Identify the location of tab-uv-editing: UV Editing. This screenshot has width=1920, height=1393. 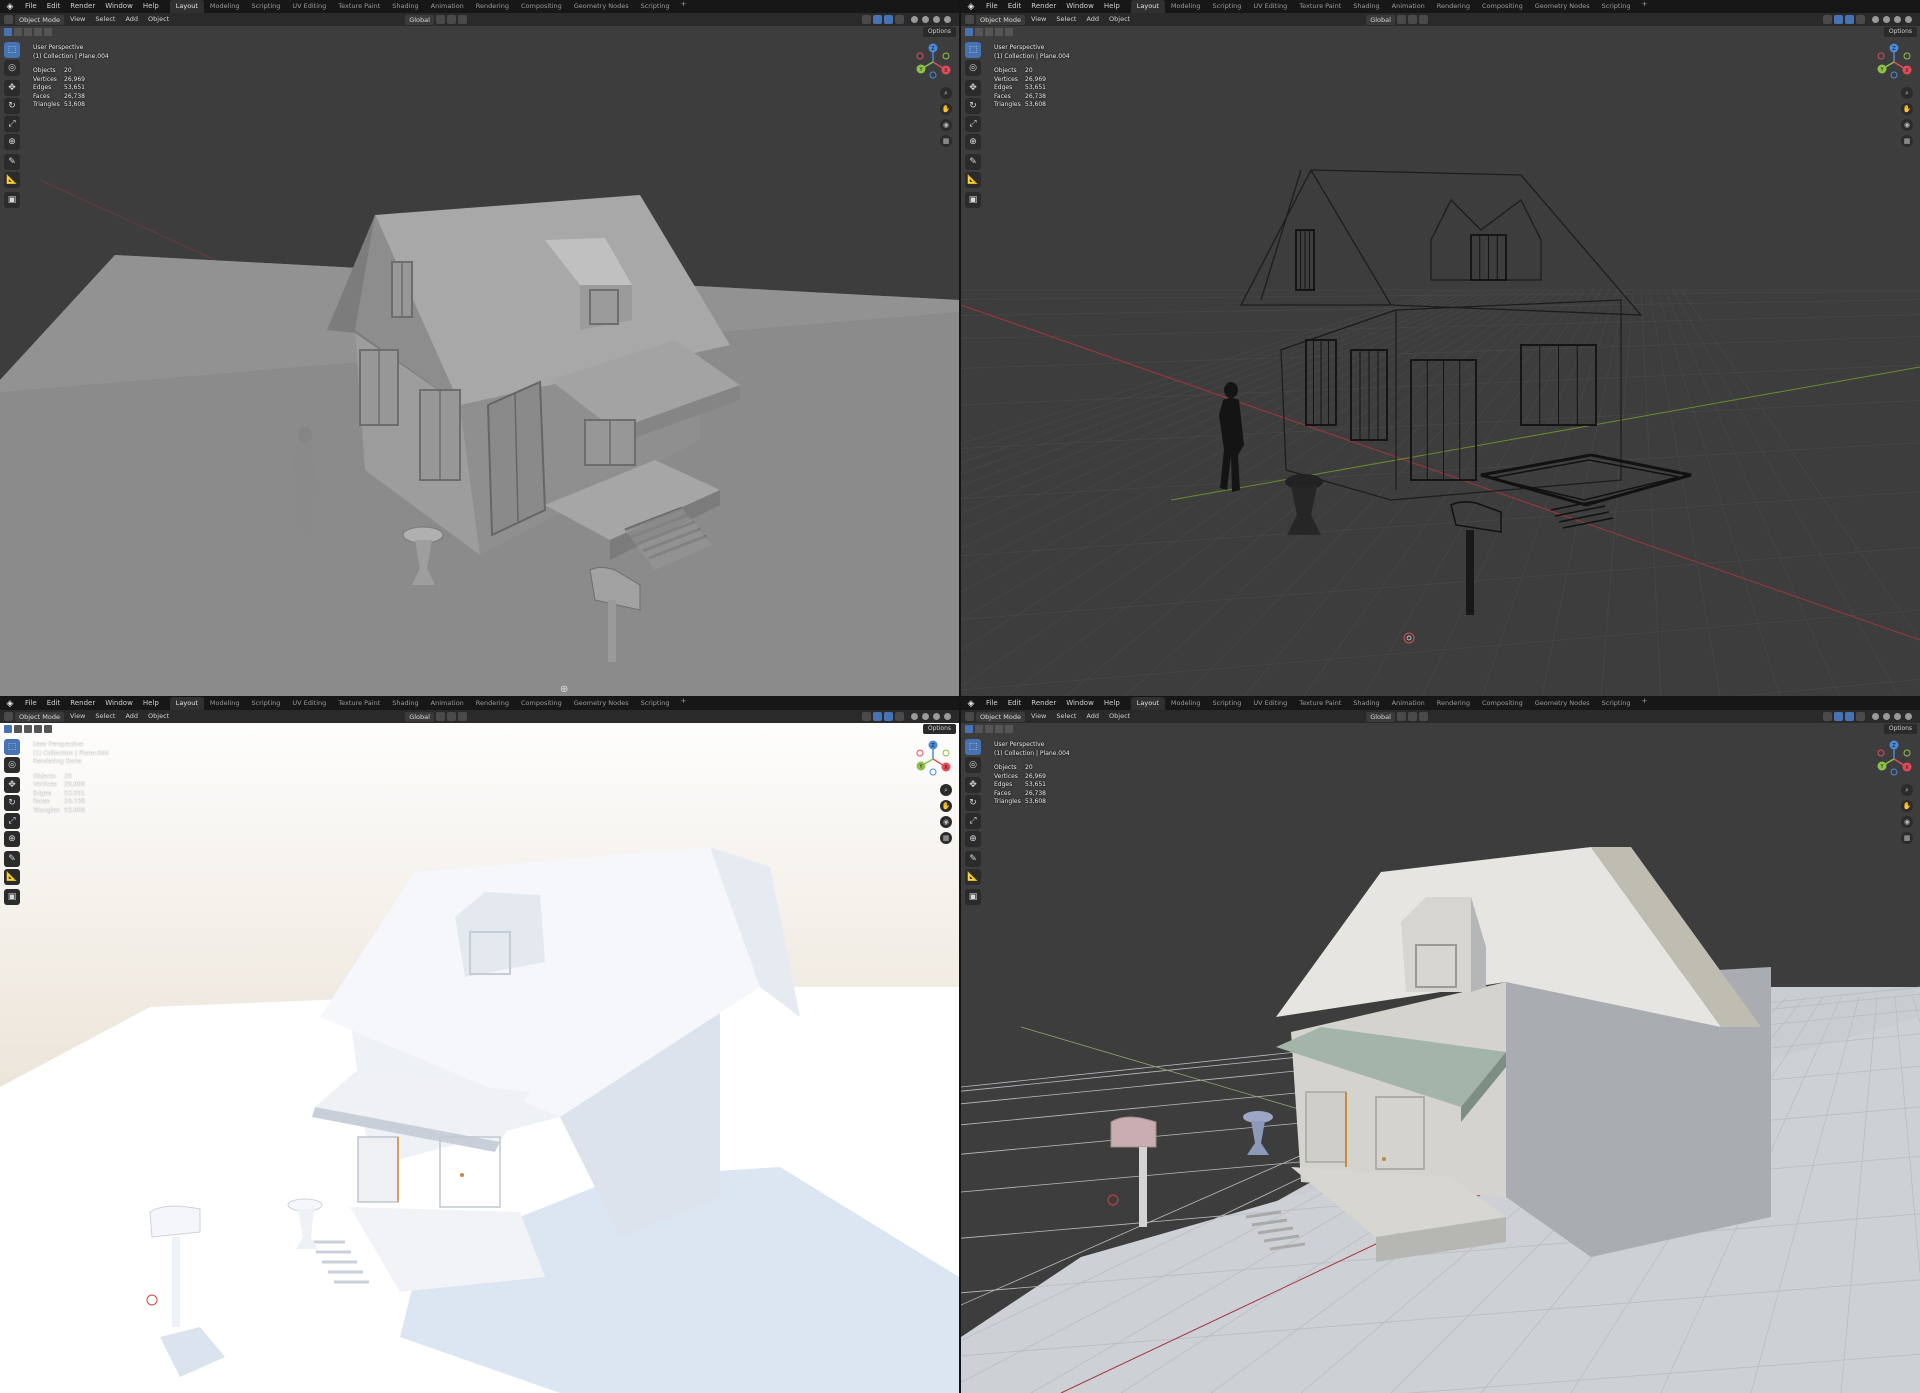
(1270, 6).